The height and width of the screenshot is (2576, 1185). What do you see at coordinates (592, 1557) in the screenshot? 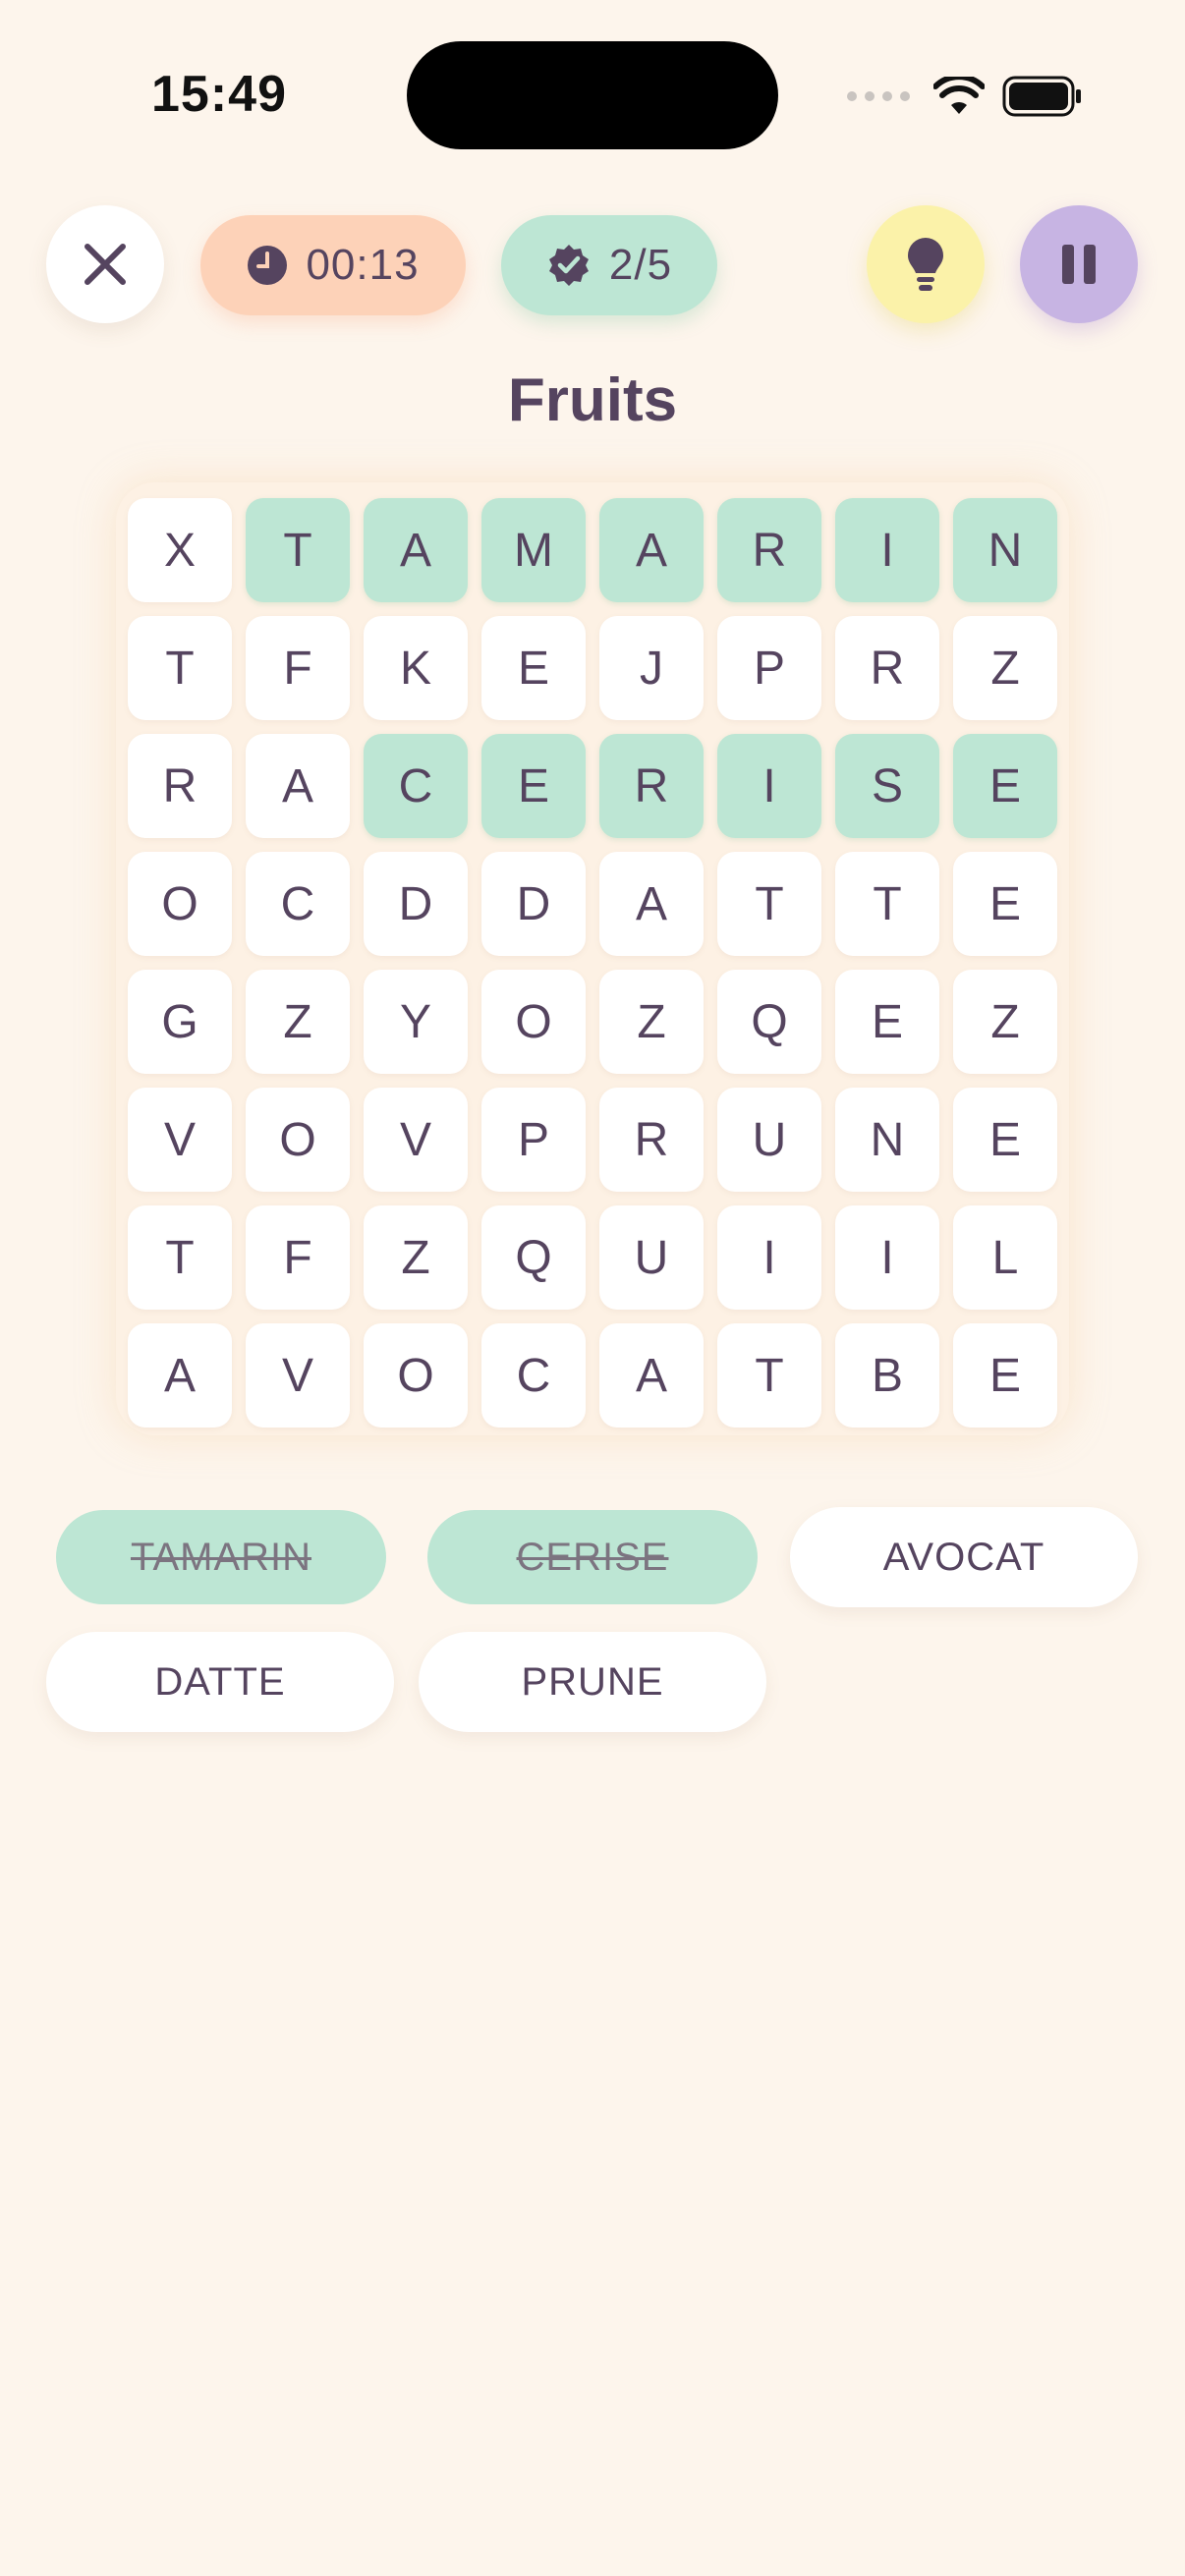
I see `word-chip-cerise: CERISE` at bounding box center [592, 1557].